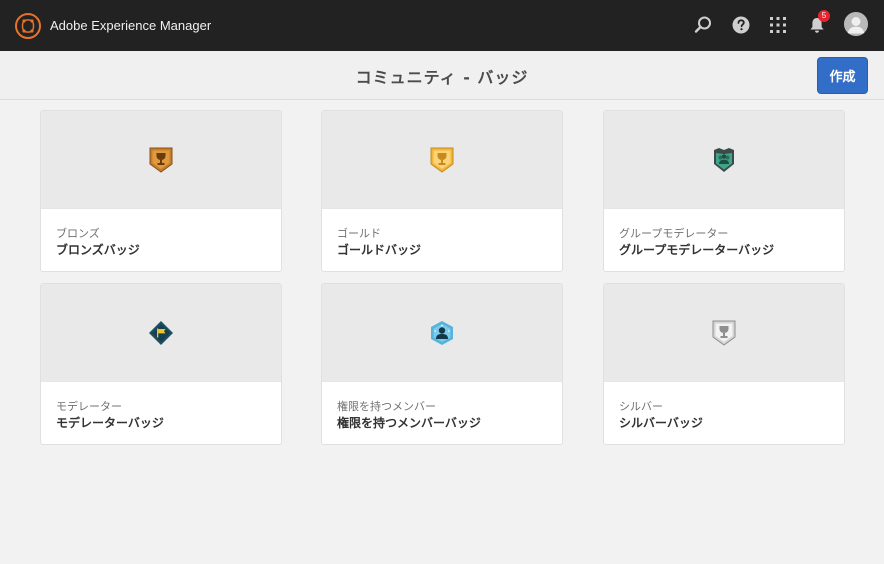 The height and width of the screenshot is (564, 884). Describe the element at coordinates (824, 16) in the screenshot. I see `notification-count-badge: 5` at that location.